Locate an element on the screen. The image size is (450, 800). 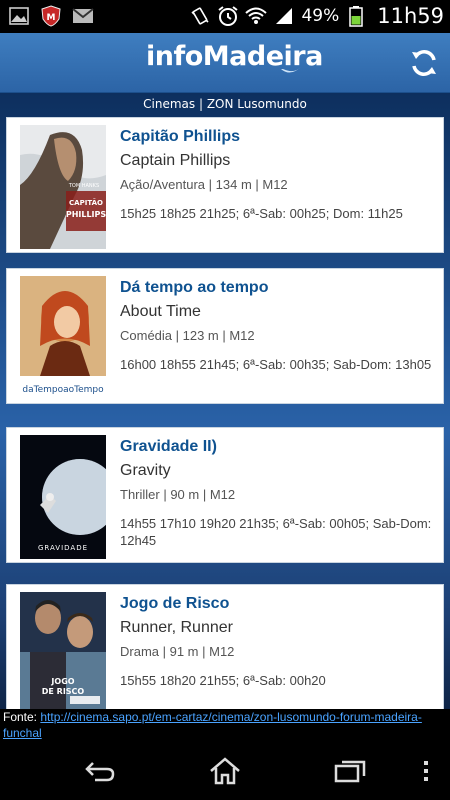
home-icon is located at coordinates (225, 771).